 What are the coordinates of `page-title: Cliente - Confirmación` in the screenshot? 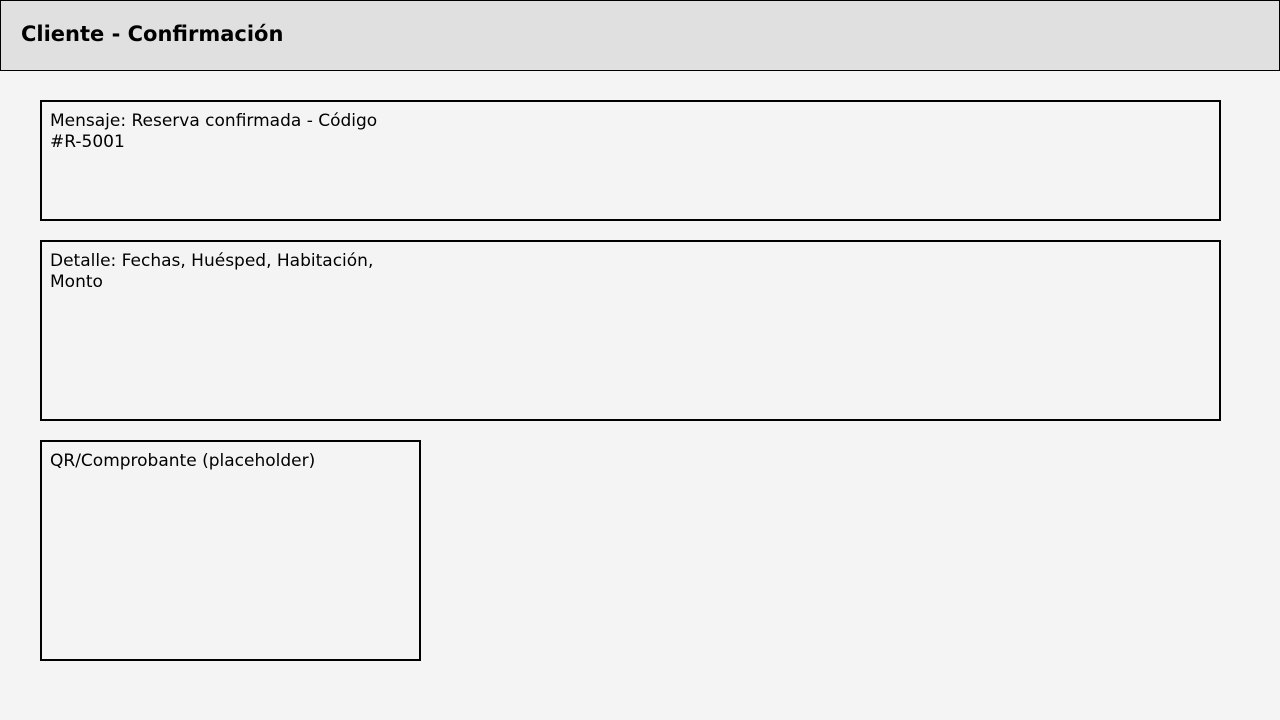 It's located at (152, 34).